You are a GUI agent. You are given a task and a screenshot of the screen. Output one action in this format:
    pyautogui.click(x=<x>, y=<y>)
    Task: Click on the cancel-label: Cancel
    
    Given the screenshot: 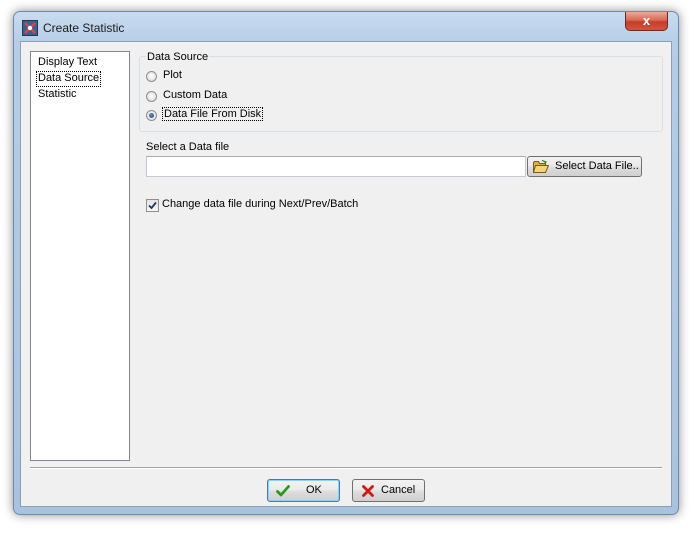 What is the action you would take?
    pyautogui.click(x=398, y=490)
    